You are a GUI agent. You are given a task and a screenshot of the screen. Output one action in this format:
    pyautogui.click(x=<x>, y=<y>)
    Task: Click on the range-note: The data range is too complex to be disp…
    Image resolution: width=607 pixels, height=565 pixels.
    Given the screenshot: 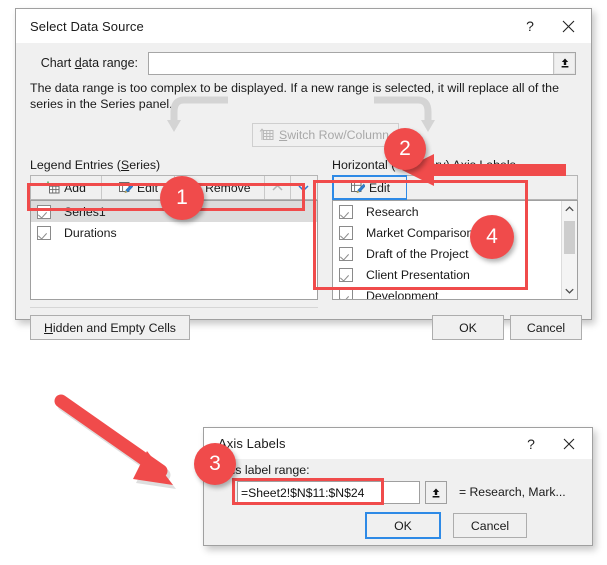 What is the action you would take?
    pyautogui.click(x=294, y=96)
    